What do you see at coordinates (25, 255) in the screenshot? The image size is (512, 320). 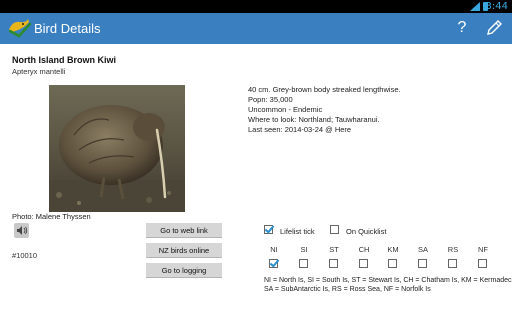 I see `reference-number: #10010` at bounding box center [25, 255].